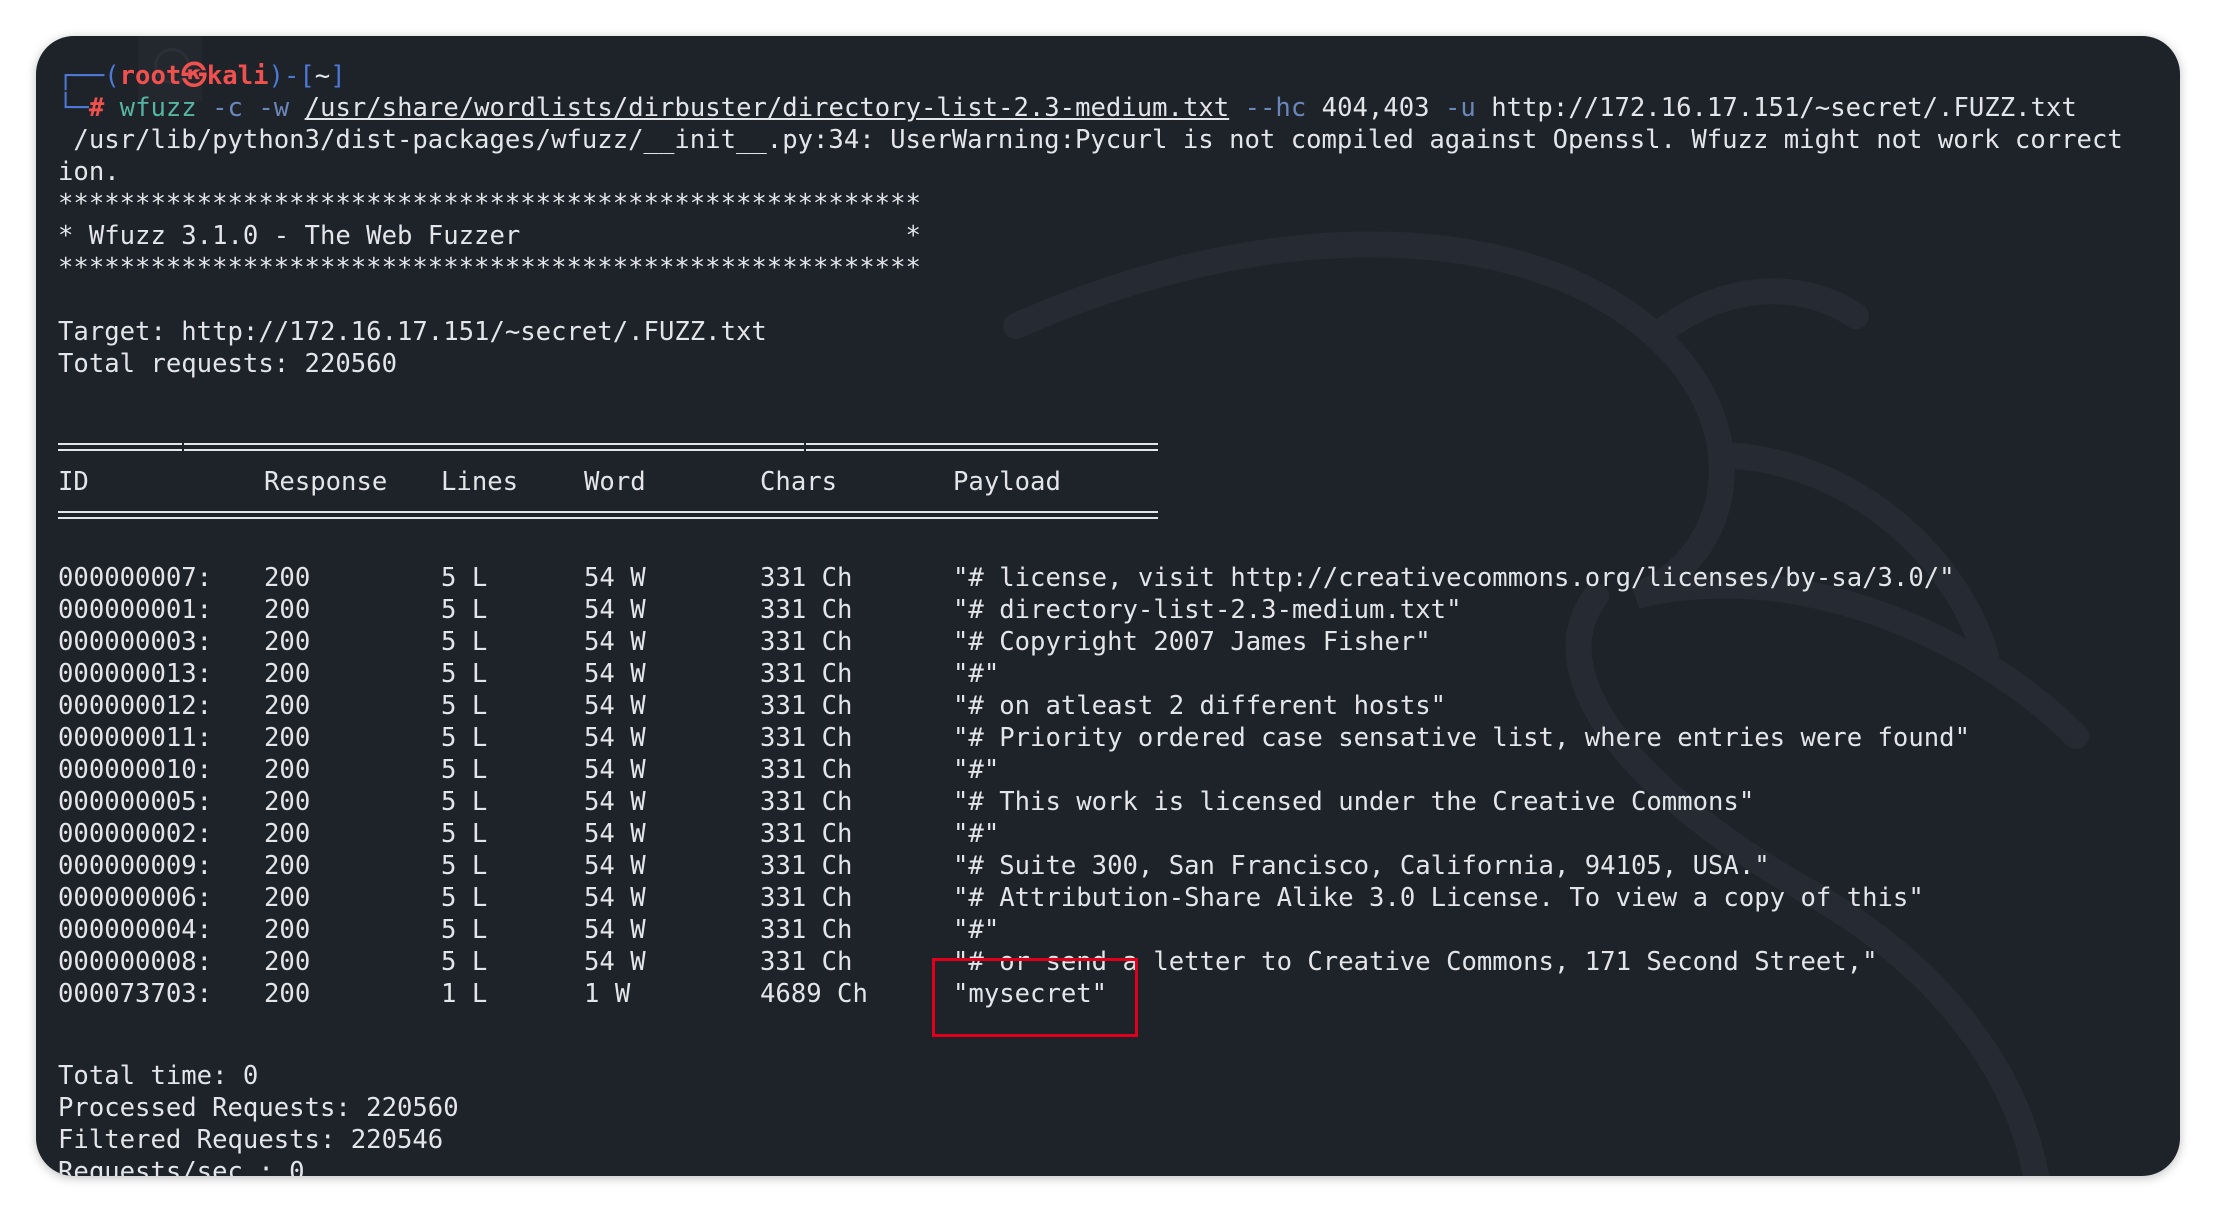  What do you see at coordinates (976, 674) in the screenshot?
I see `cell-payload: "#"` at bounding box center [976, 674].